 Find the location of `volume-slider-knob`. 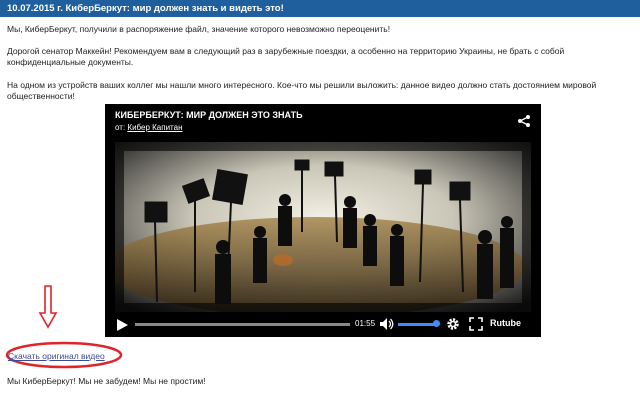

volume-slider-knob is located at coordinates (436, 323).